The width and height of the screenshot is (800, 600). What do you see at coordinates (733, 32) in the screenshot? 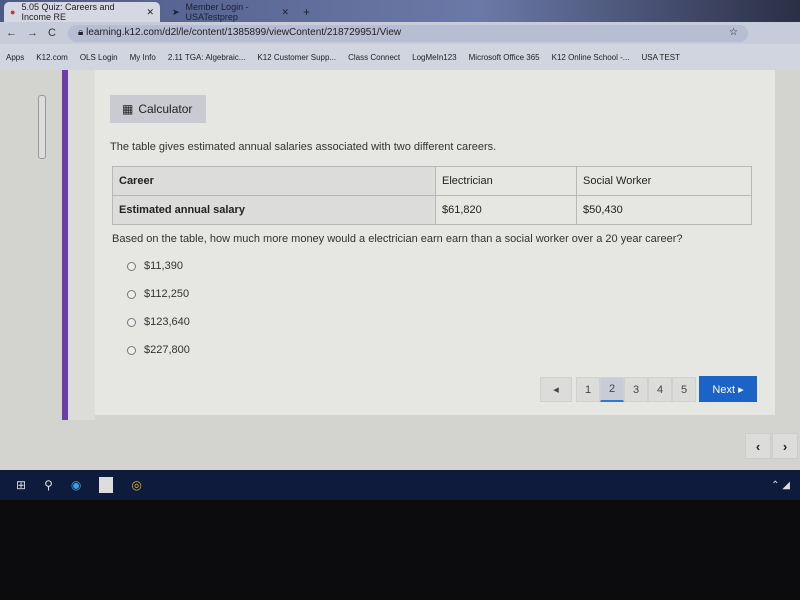
I see `star-icon: ☆` at bounding box center [733, 32].